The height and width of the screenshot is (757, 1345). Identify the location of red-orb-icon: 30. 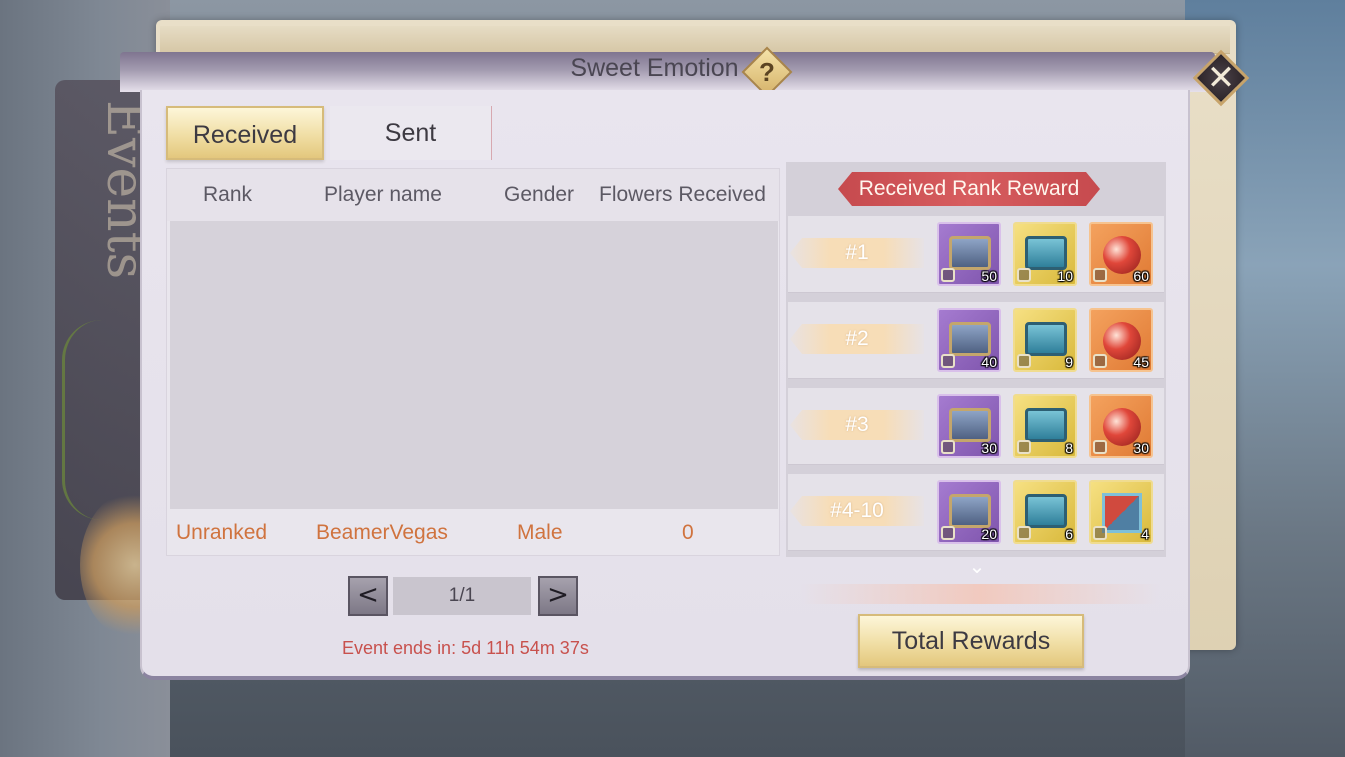
(1121, 426).